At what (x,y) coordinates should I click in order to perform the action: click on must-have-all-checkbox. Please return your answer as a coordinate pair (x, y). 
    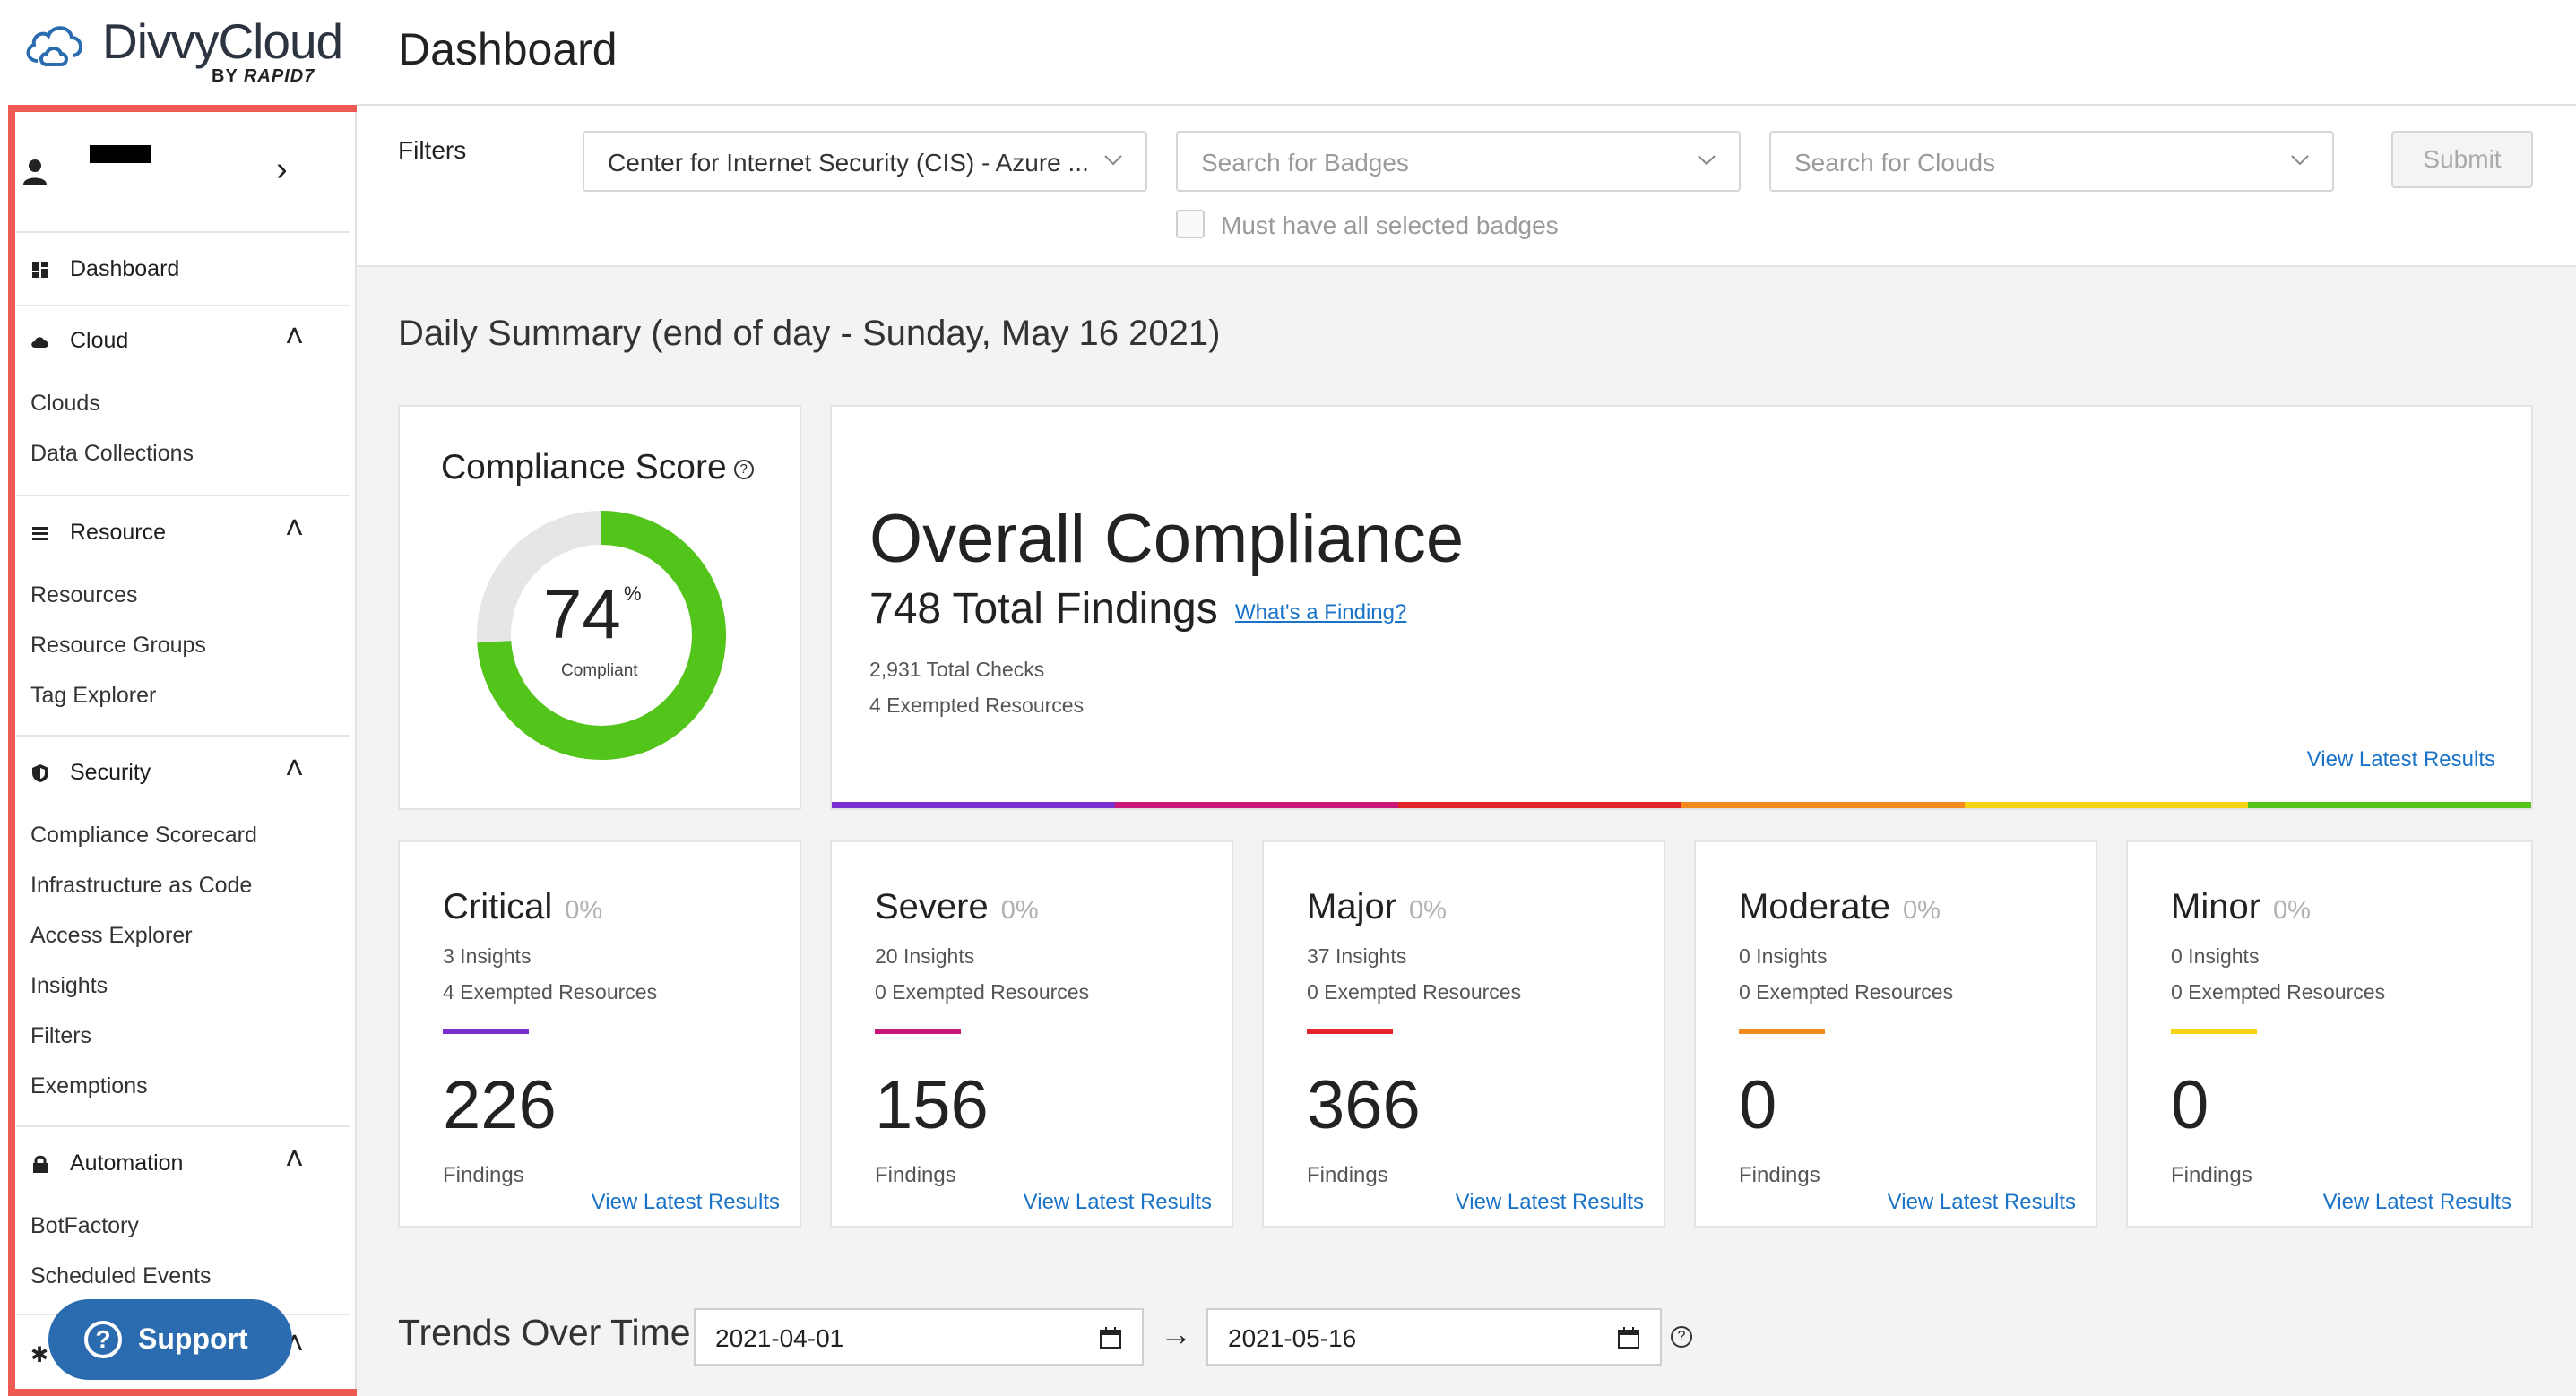
    Looking at the image, I should click on (1190, 224).